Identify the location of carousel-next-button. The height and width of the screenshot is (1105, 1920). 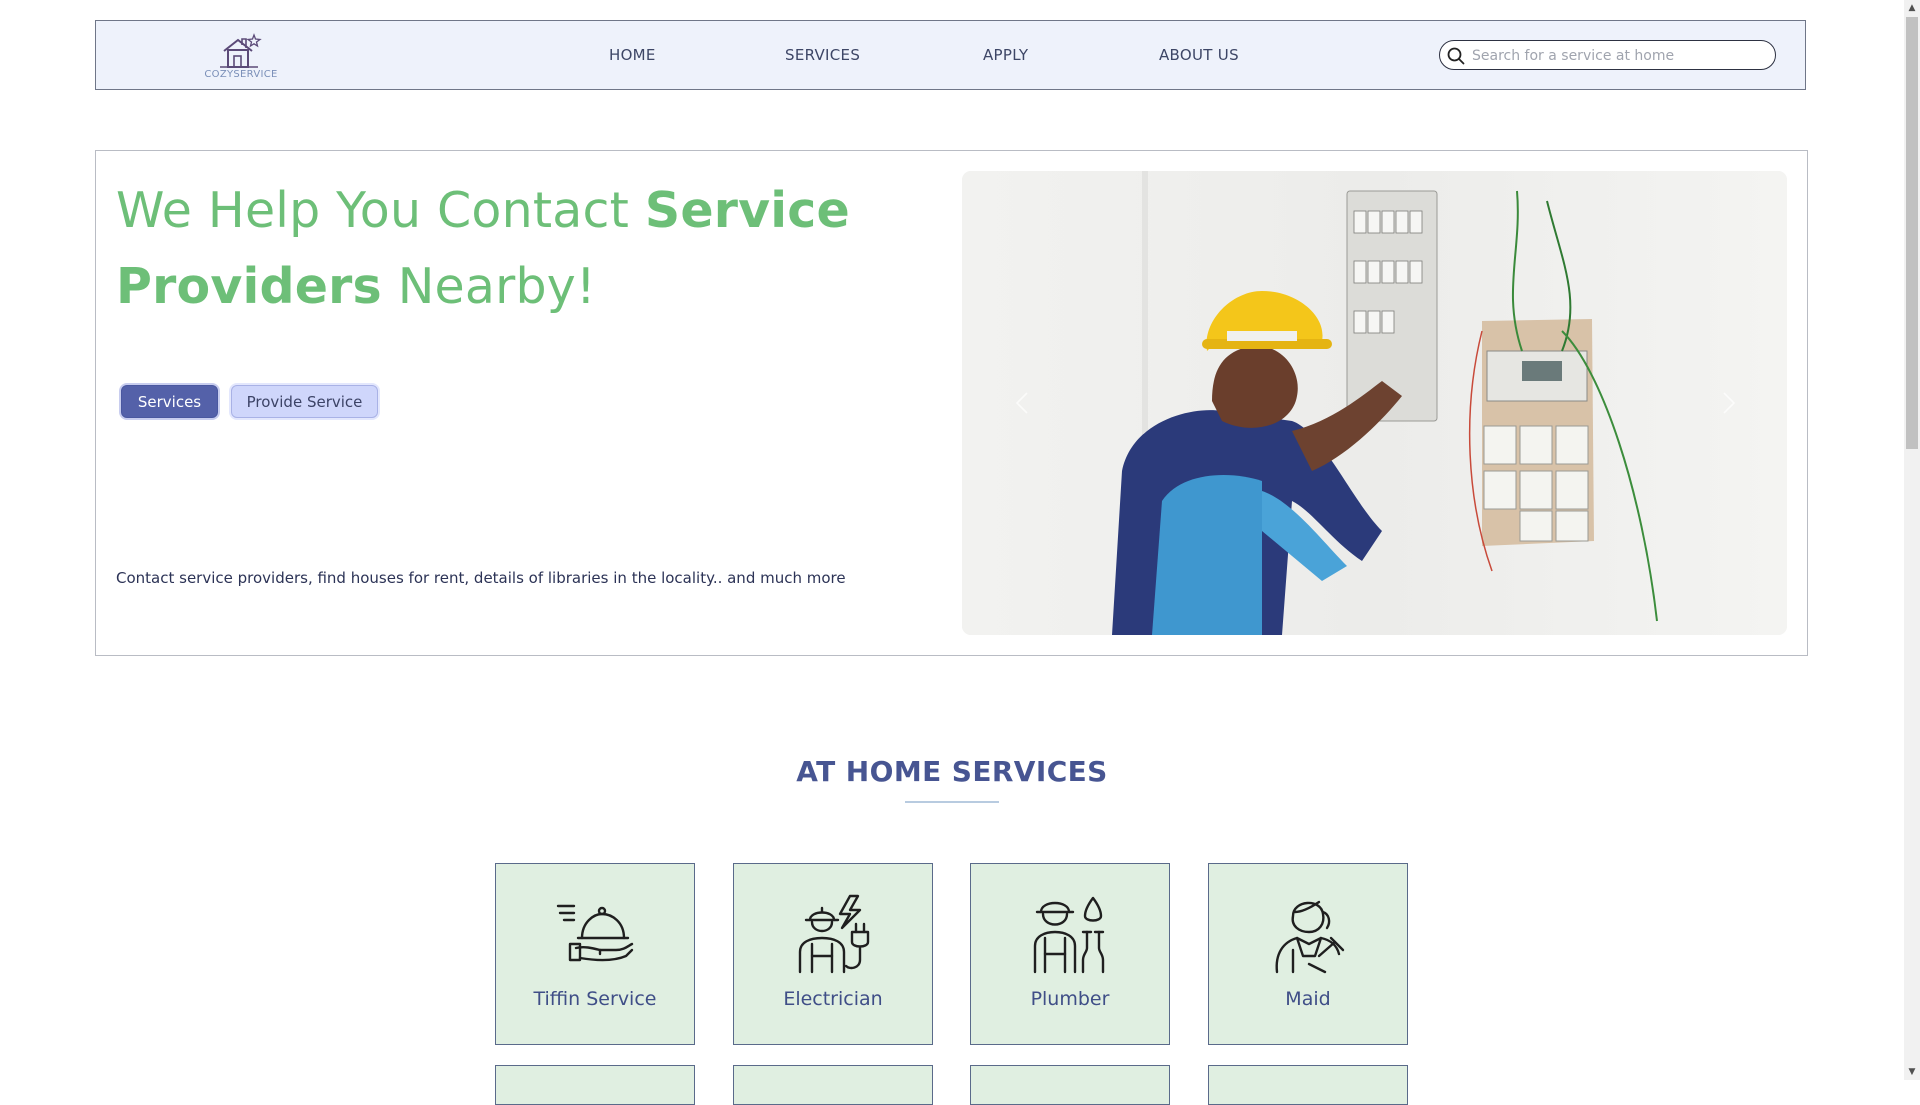
(1729, 403).